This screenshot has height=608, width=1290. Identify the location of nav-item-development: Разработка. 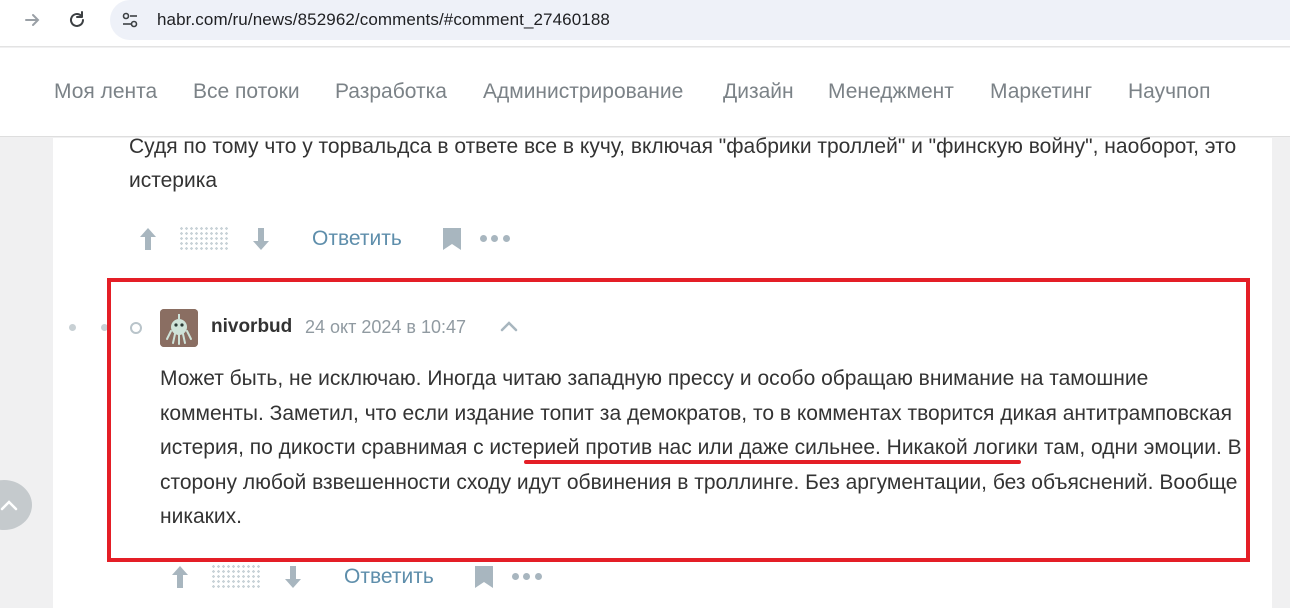
(391, 92).